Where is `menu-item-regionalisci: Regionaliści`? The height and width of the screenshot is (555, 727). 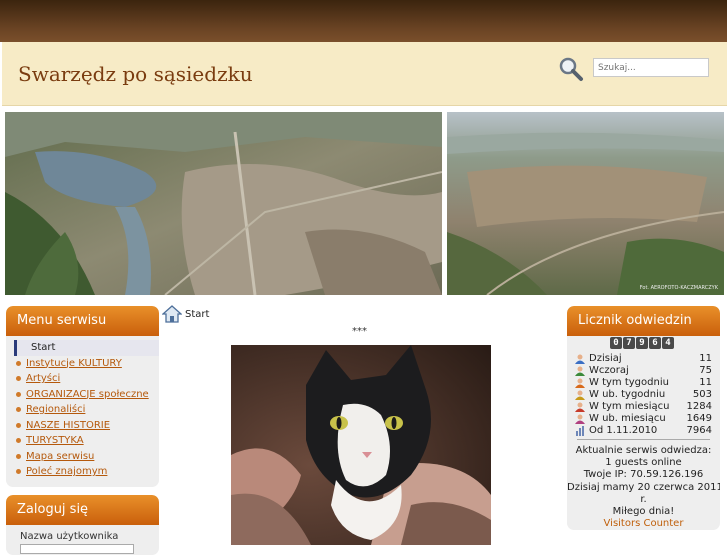 menu-item-regionalisci: Regionaliści is located at coordinates (82, 410).